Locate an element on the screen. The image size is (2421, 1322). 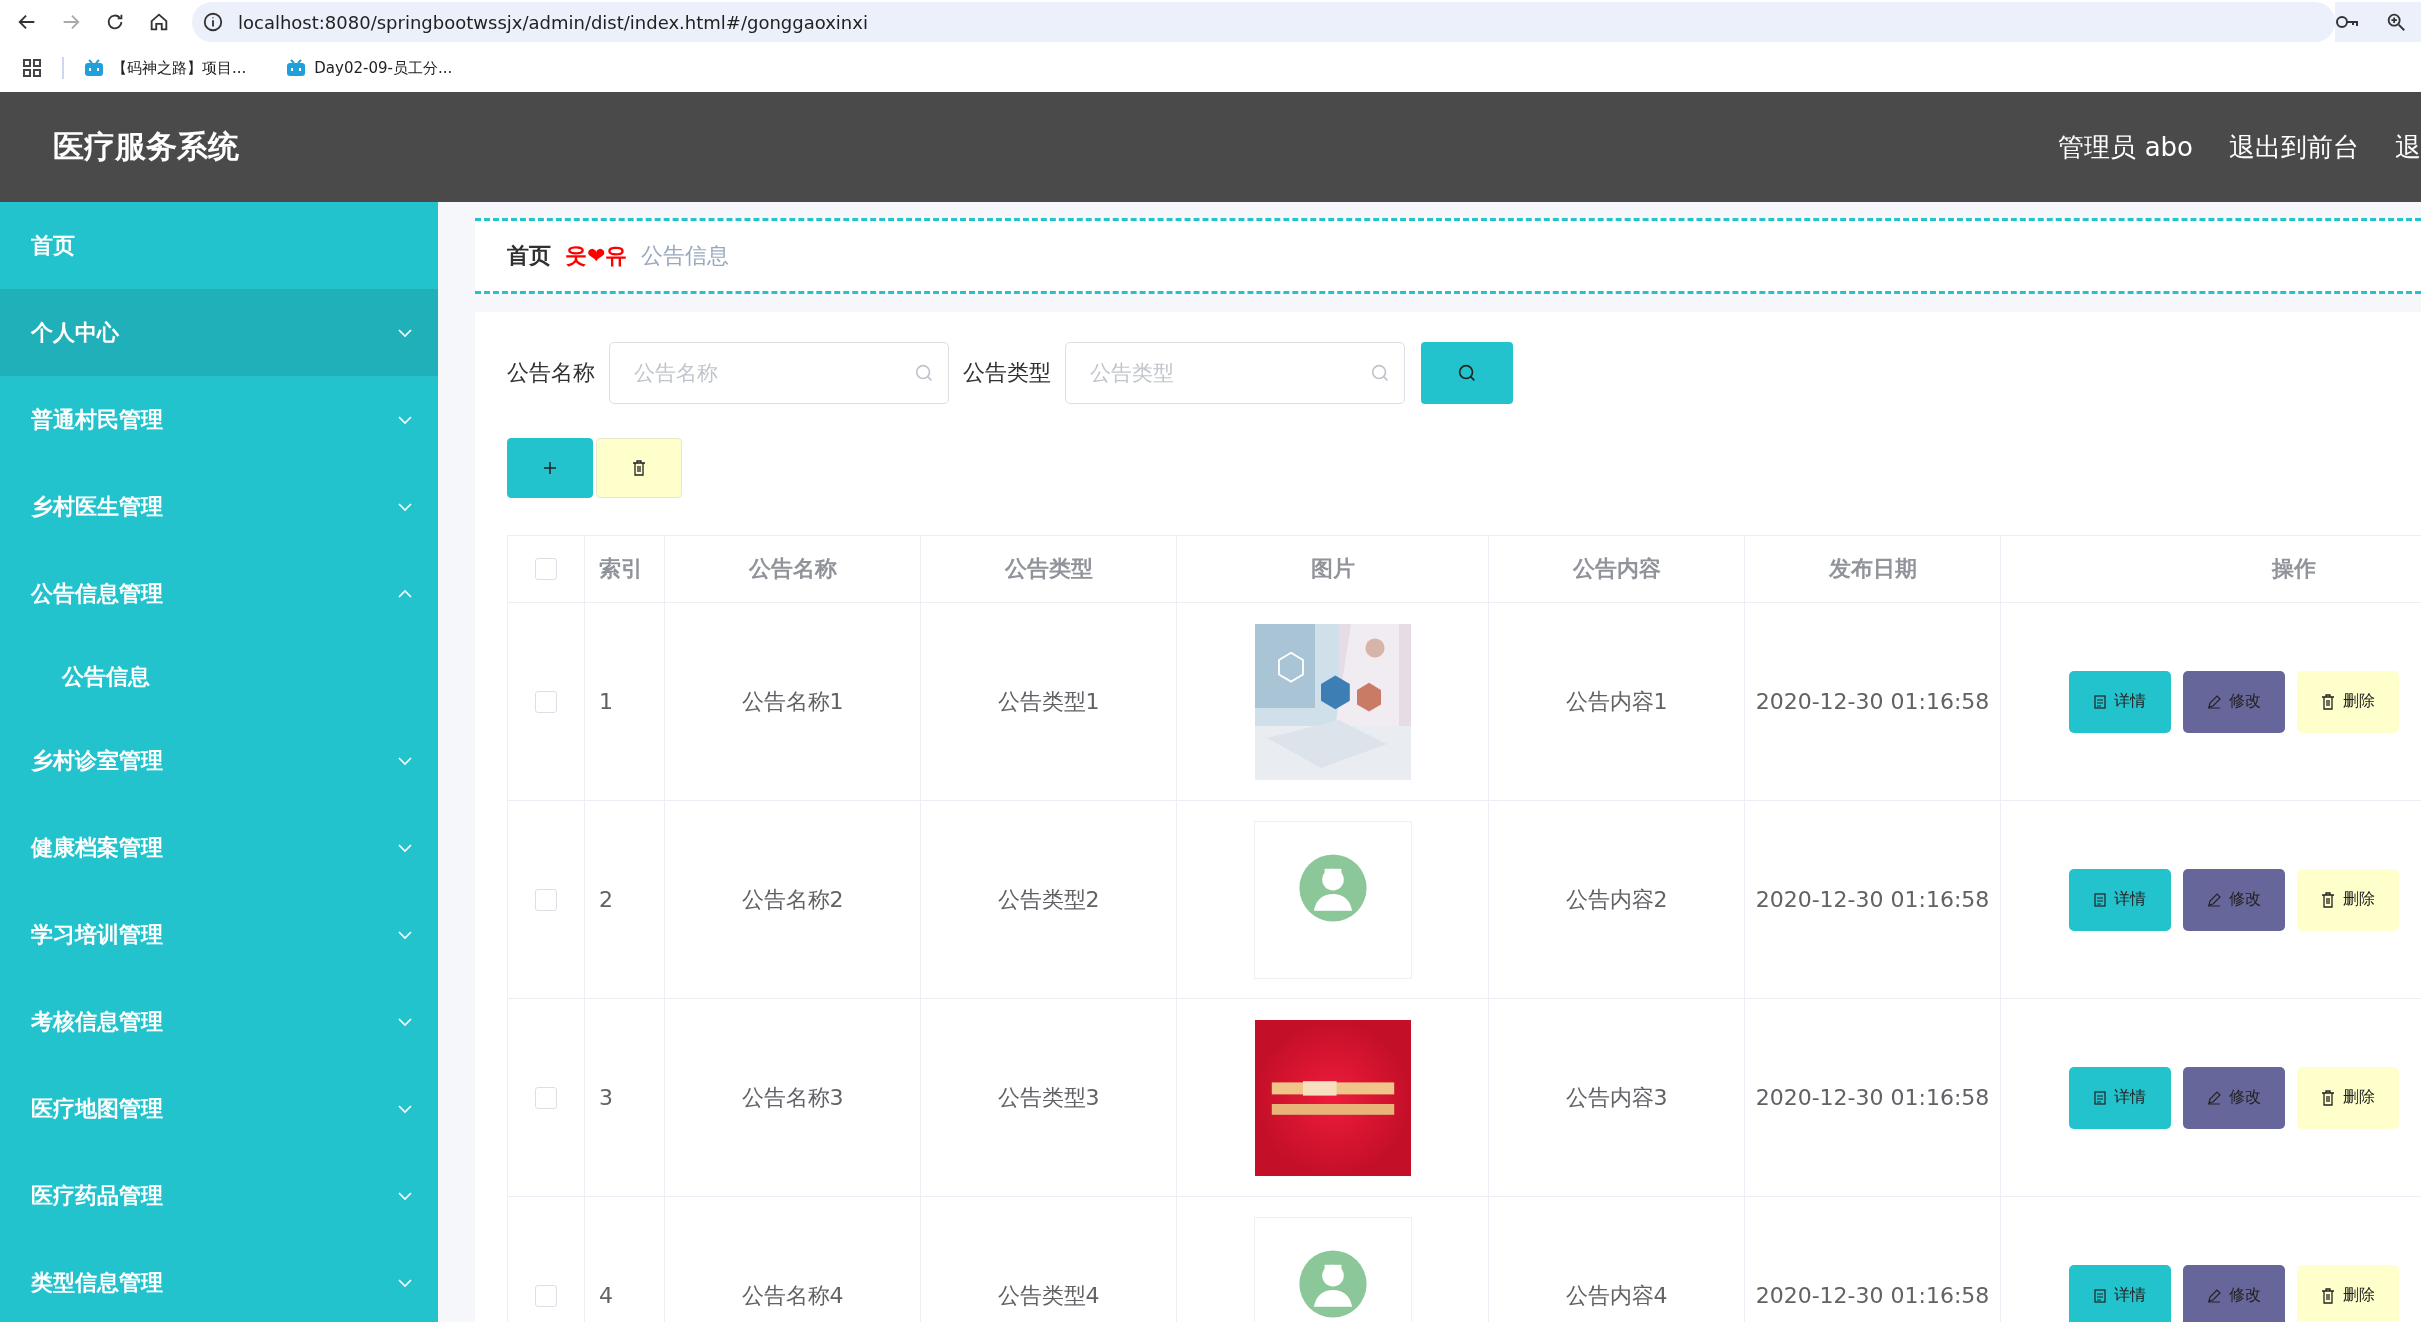
table-cell-text: 公告类型2 is located at coordinates (1048, 899).